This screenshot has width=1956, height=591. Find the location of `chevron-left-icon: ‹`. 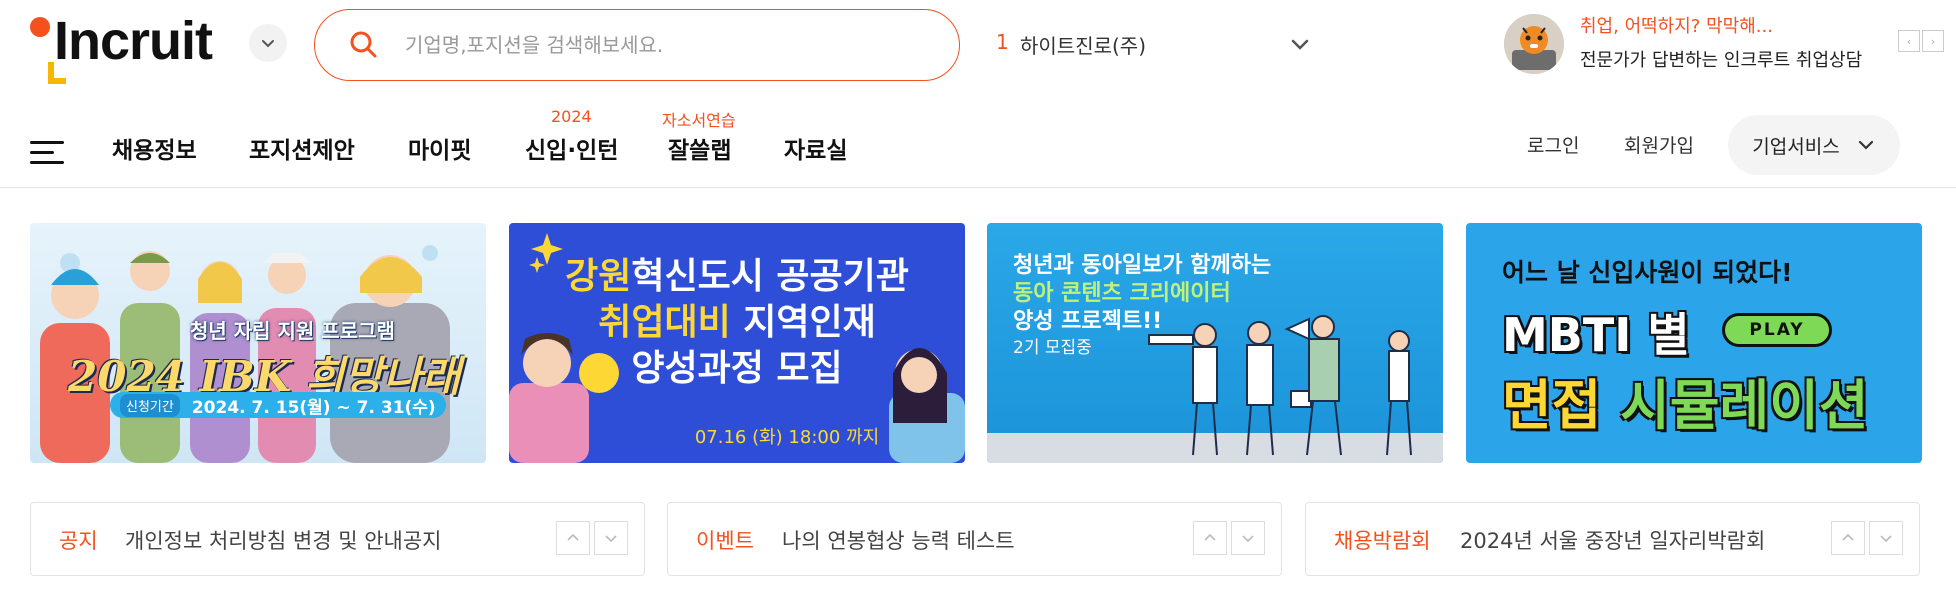

chevron-left-icon: ‹ is located at coordinates (1909, 41).